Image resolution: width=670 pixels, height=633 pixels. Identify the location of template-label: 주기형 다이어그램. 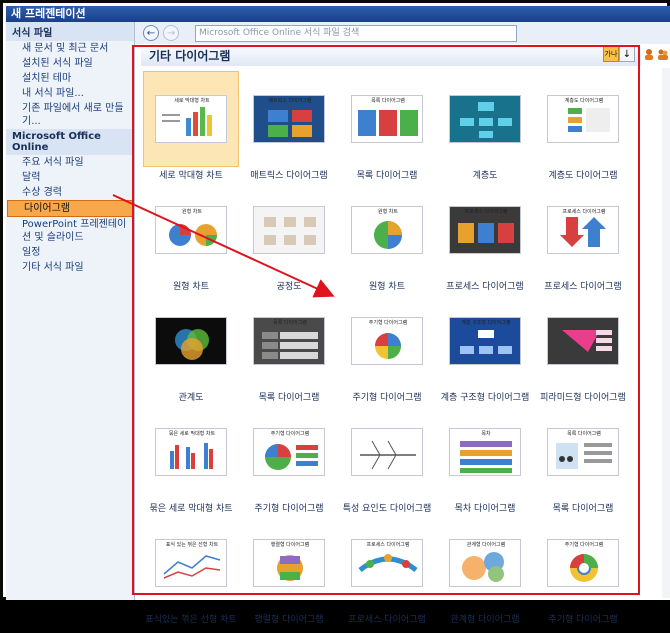
(583, 620).